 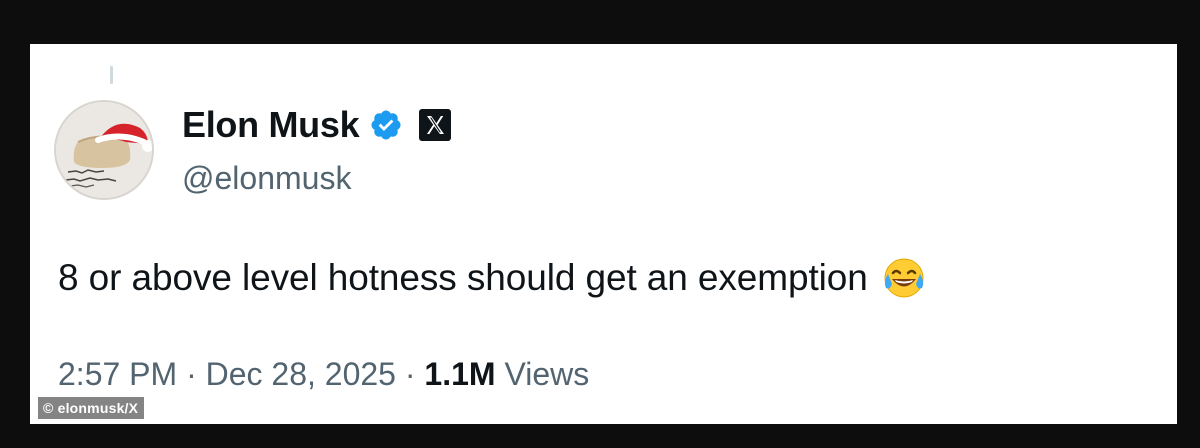 What do you see at coordinates (904, 278) in the screenshot?
I see `face-with-tears-of-joy-icon` at bounding box center [904, 278].